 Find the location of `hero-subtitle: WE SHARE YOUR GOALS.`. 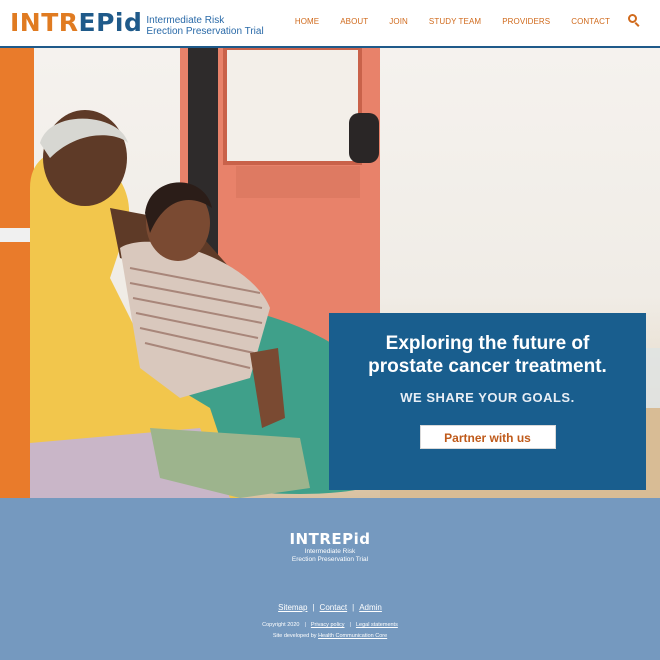

hero-subtitle: WE SHARE YOUR GOALS. is located at coordinates (487, 397).